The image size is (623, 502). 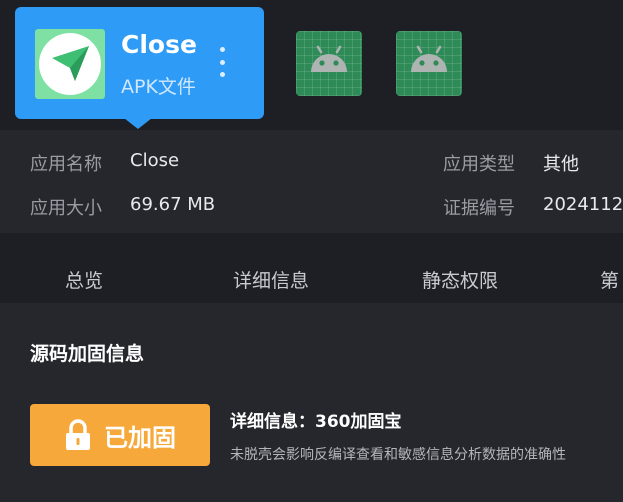 I want to click on app-type-label: 应用类型, so click(x=479, y=164).